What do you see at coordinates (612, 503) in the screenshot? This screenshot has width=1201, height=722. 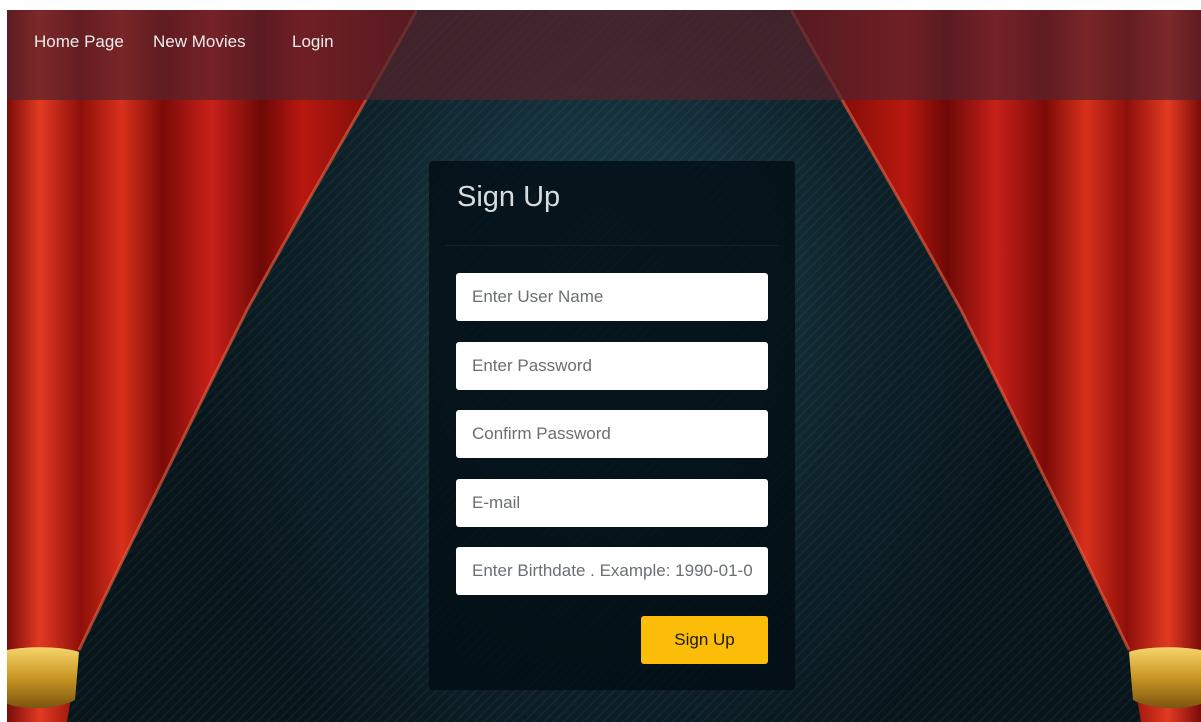 I see `email-input` at bounding box center [612, 503].